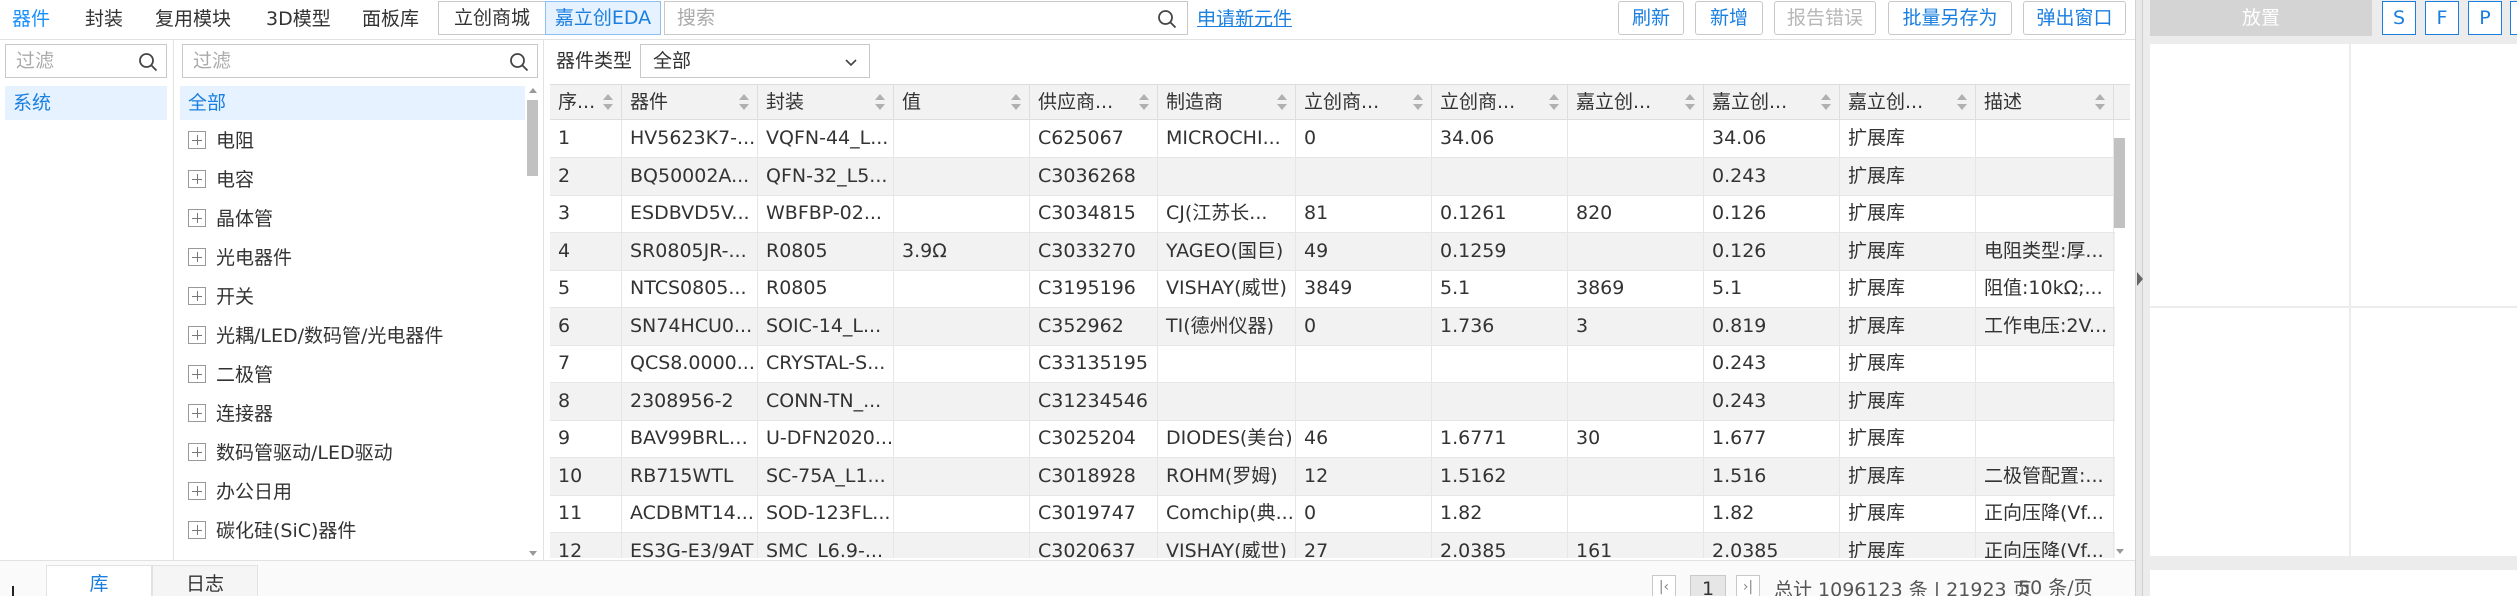  What do you see at coordinates (230, 414) in the screenshot?
I see `category-item: 连接器` at bounding box center [230, 414].